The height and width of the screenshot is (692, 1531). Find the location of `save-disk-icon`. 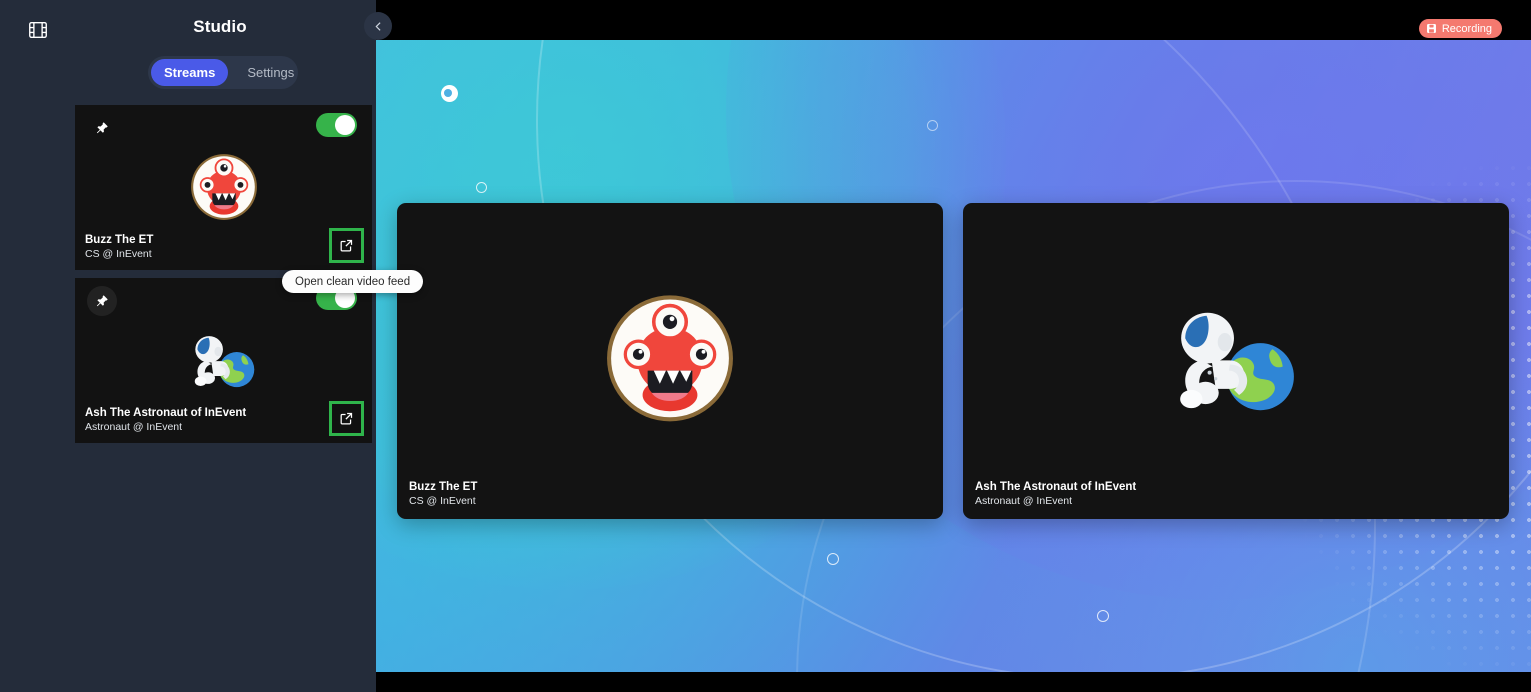

save-disk-icon is located at coordinates (1431, 28).